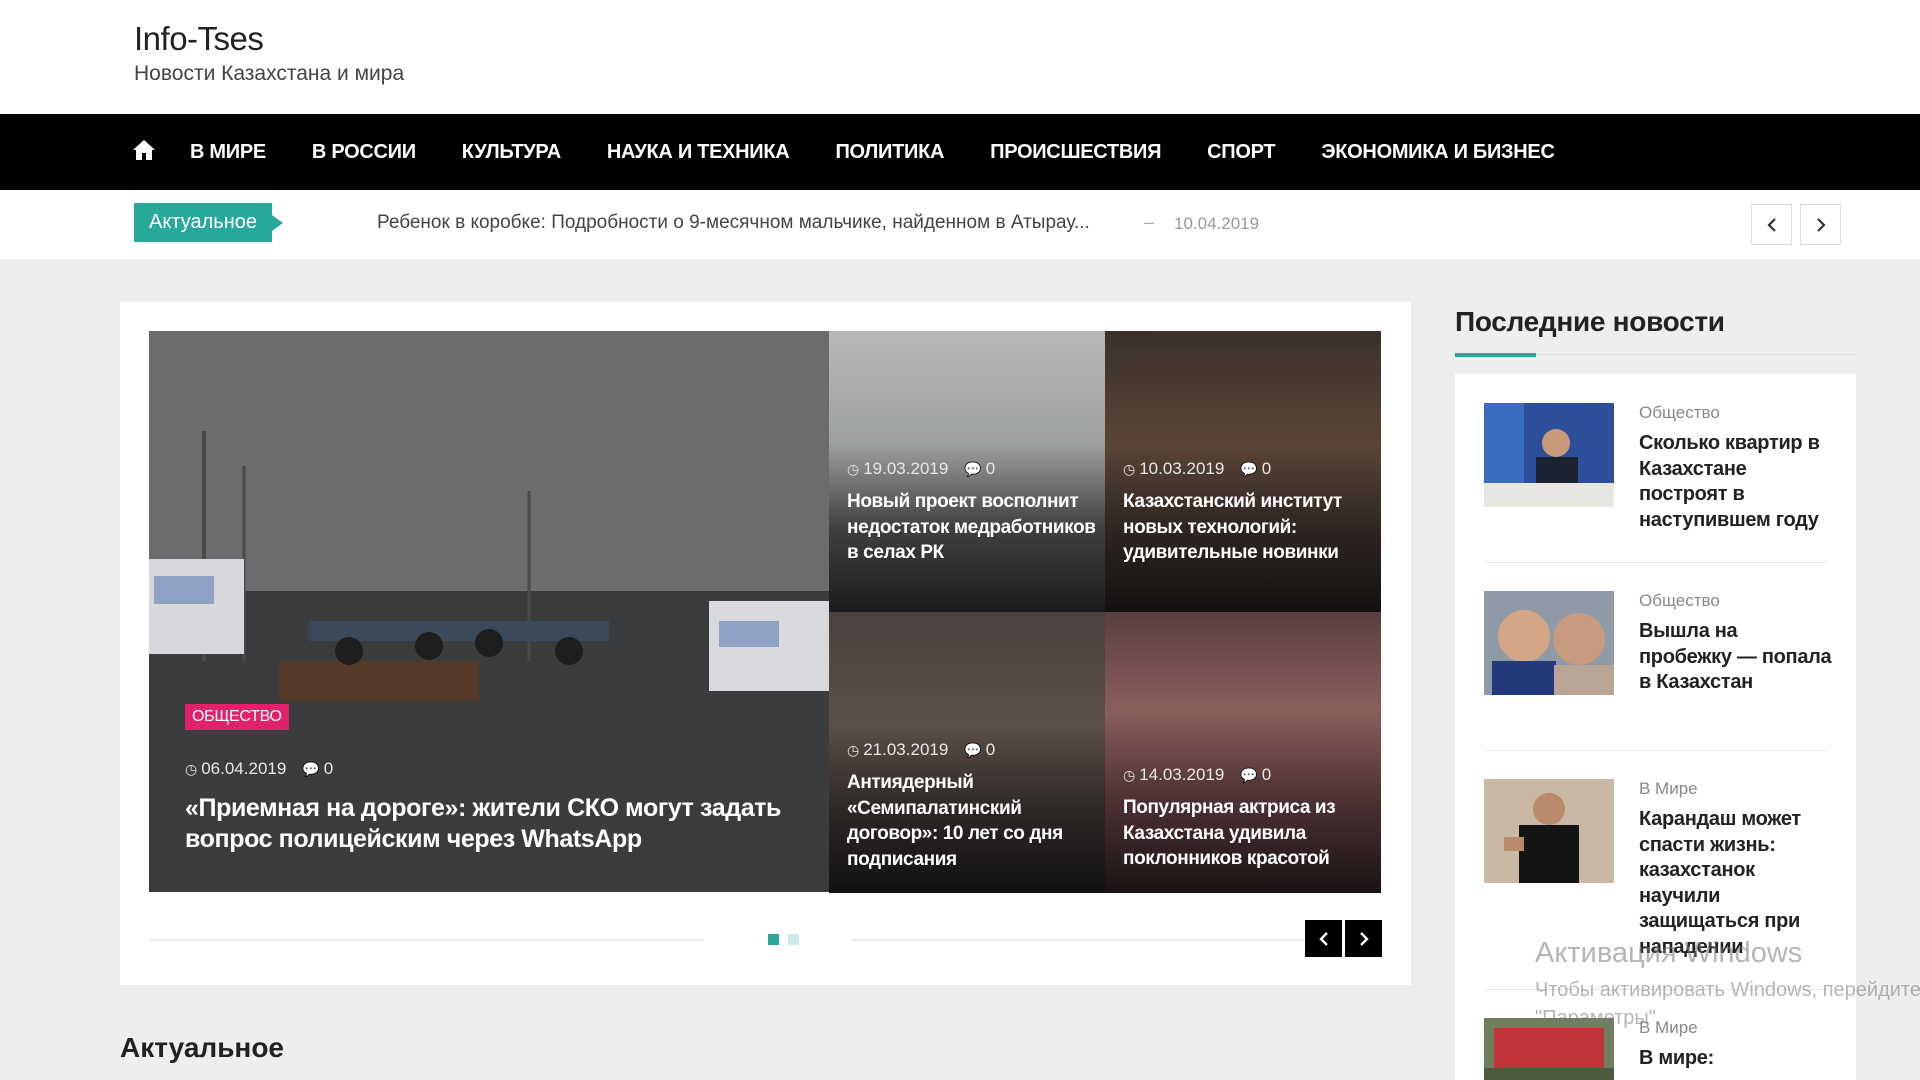 The width and height of the screenshot is (1920, 1080). Describe the element at coordinates (202, 1047) in the screenshot. I see `section-heading: Актуальное` at that location.